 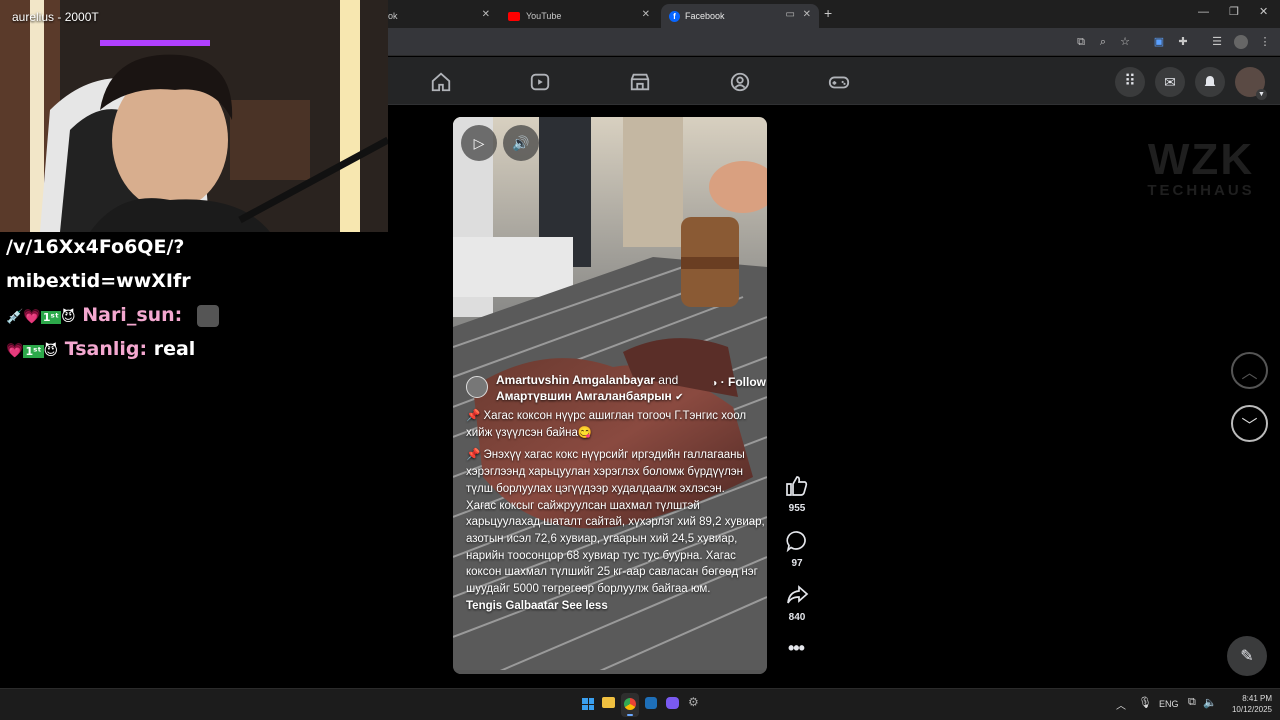 What do you see at coordinates (441, 82) in the screenshot?
I see `home-icon` at bounding box center [441, 82].